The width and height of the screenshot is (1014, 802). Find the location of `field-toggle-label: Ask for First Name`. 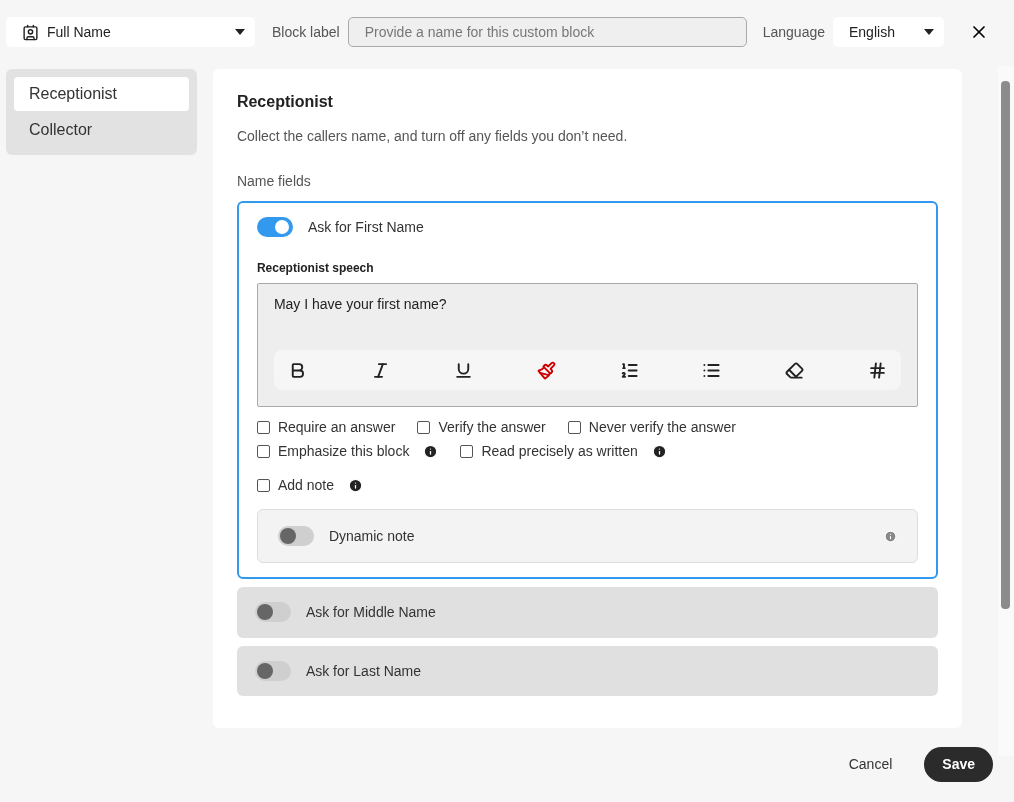

field-toggle-label: Ask for First Name is located at coordinates (365, 227).